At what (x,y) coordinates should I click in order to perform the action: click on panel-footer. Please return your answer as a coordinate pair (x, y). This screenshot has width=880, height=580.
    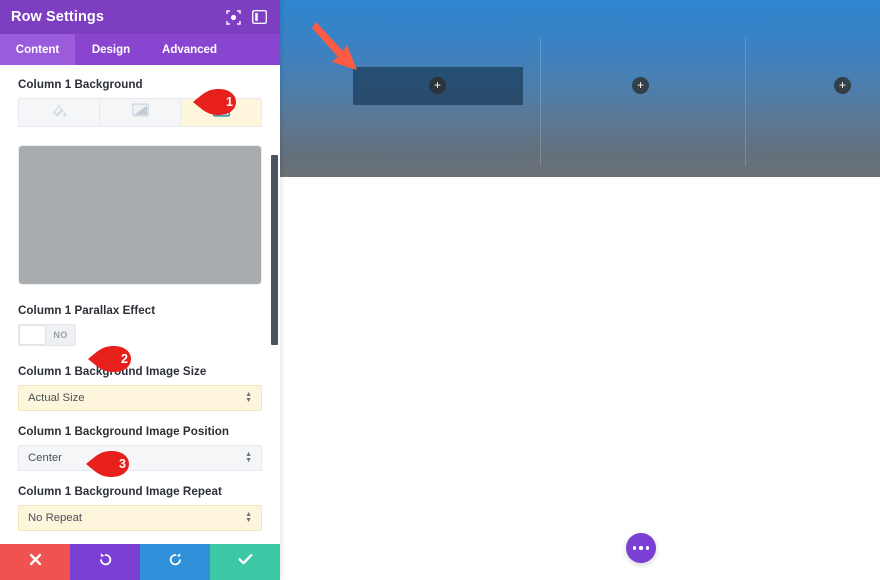
    Looking at the image, I should click on (140, 562).